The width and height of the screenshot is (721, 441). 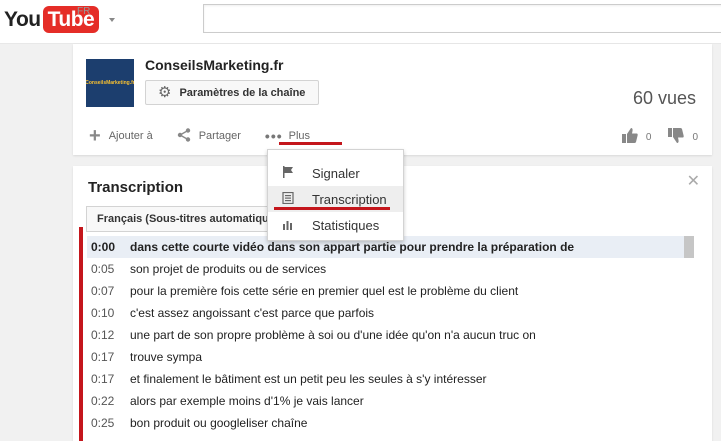 I want to click on transcript-time: 0:12, so click(x=103, y=335).